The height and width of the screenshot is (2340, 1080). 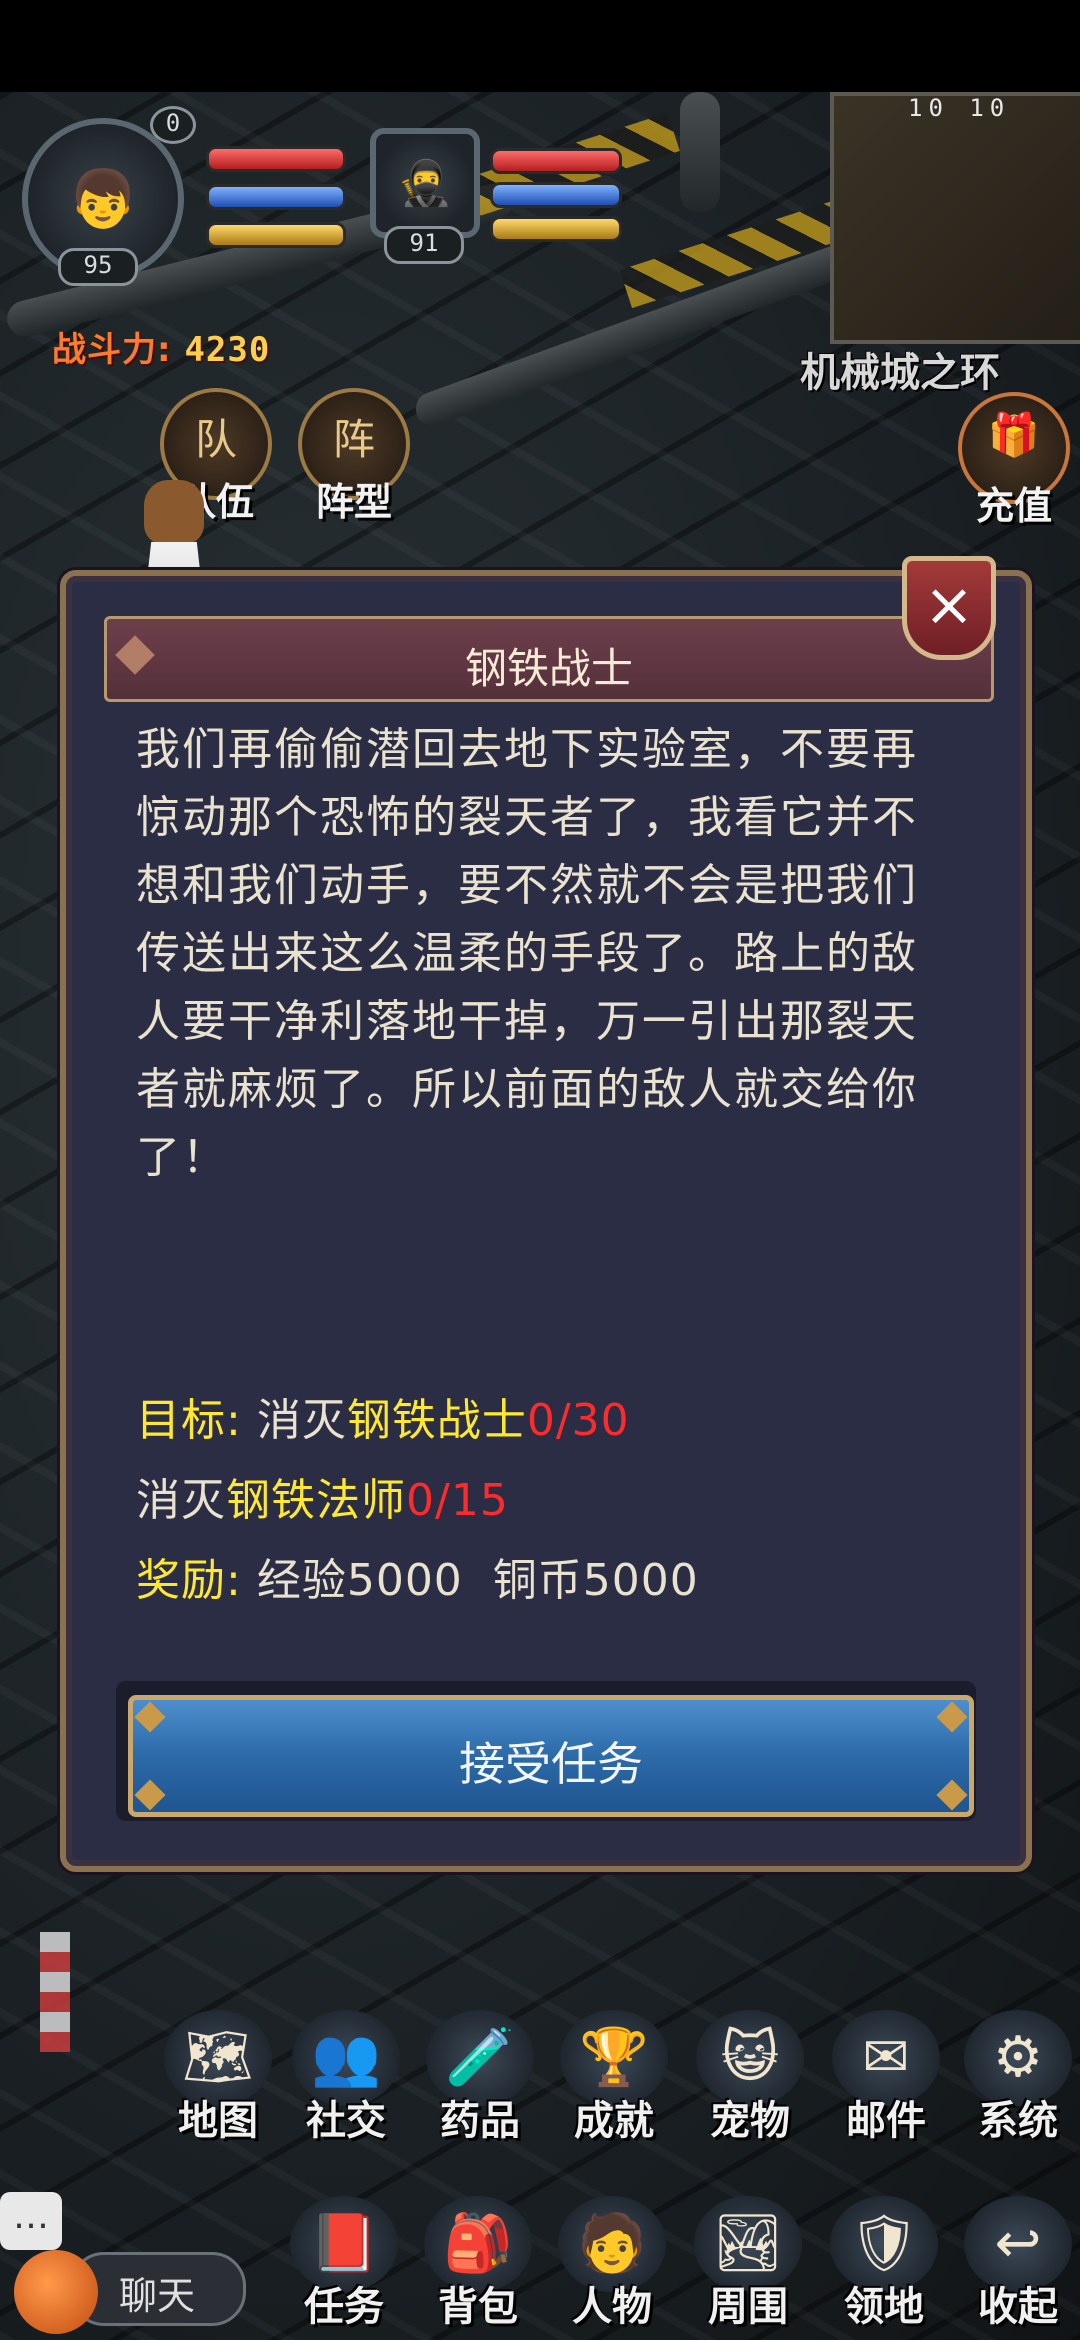 What do you see at coordinates (959, 108) in the screenshot?
I see `map-coordinates: 10 10` at bounding box center [959, 108].